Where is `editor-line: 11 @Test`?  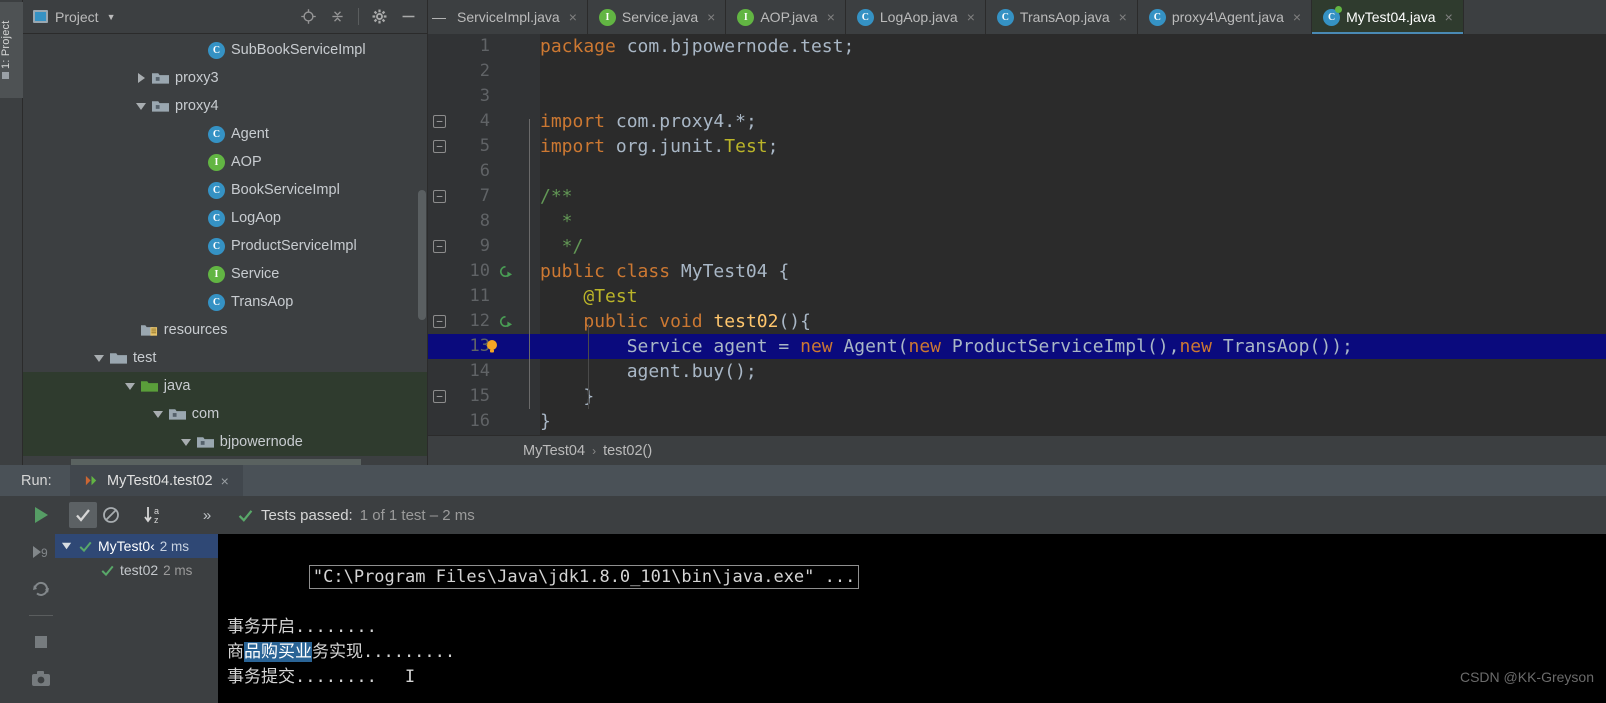
editor-line: 11 @Test is located at coordinates (1017, 296).